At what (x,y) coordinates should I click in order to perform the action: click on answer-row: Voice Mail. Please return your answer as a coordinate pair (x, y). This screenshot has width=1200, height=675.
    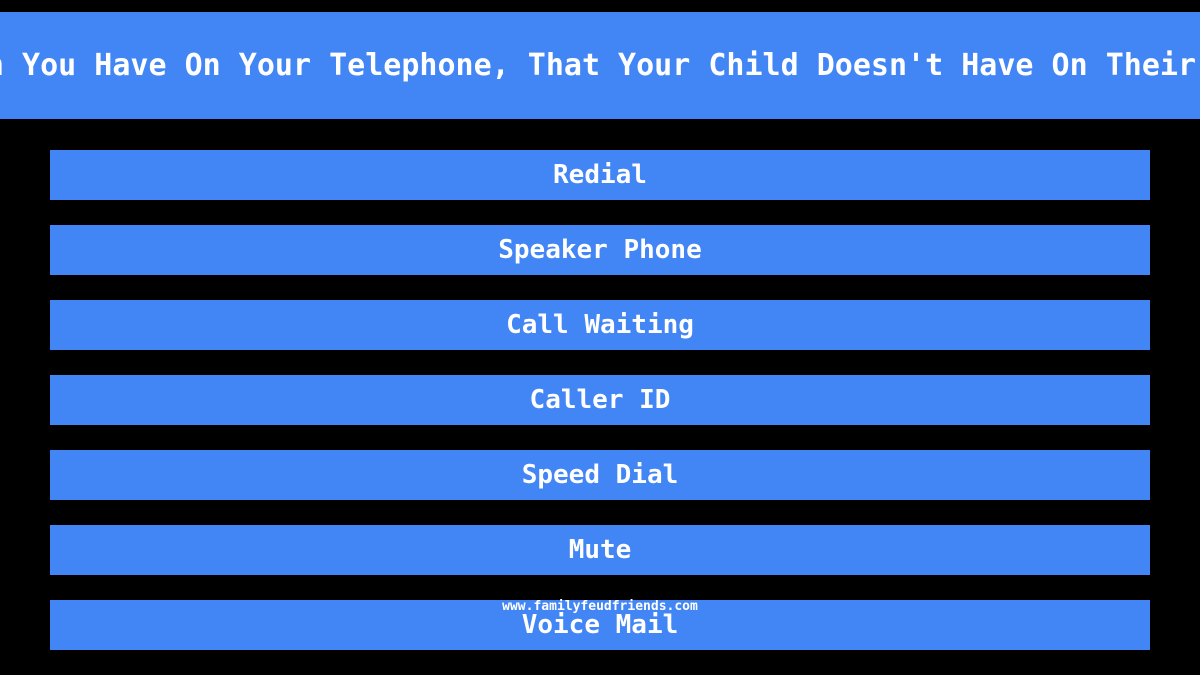
    Looking at the image, I should click on (600, 625).